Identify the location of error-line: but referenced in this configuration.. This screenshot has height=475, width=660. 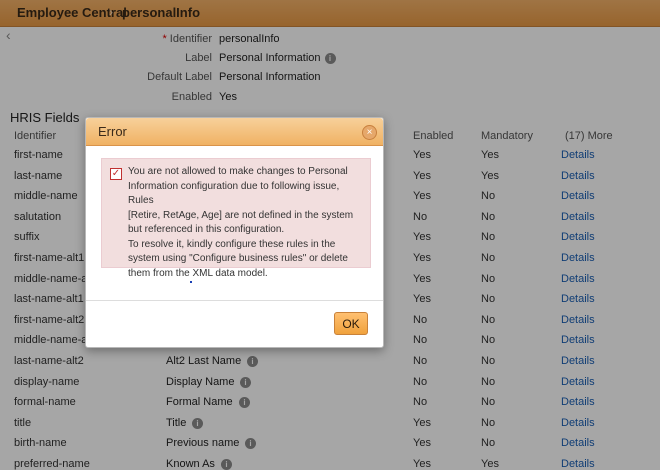
(206, 229).